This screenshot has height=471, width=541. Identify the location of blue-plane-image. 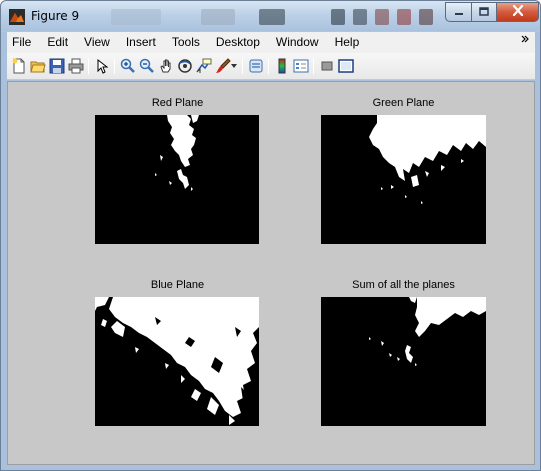
(177, 361).